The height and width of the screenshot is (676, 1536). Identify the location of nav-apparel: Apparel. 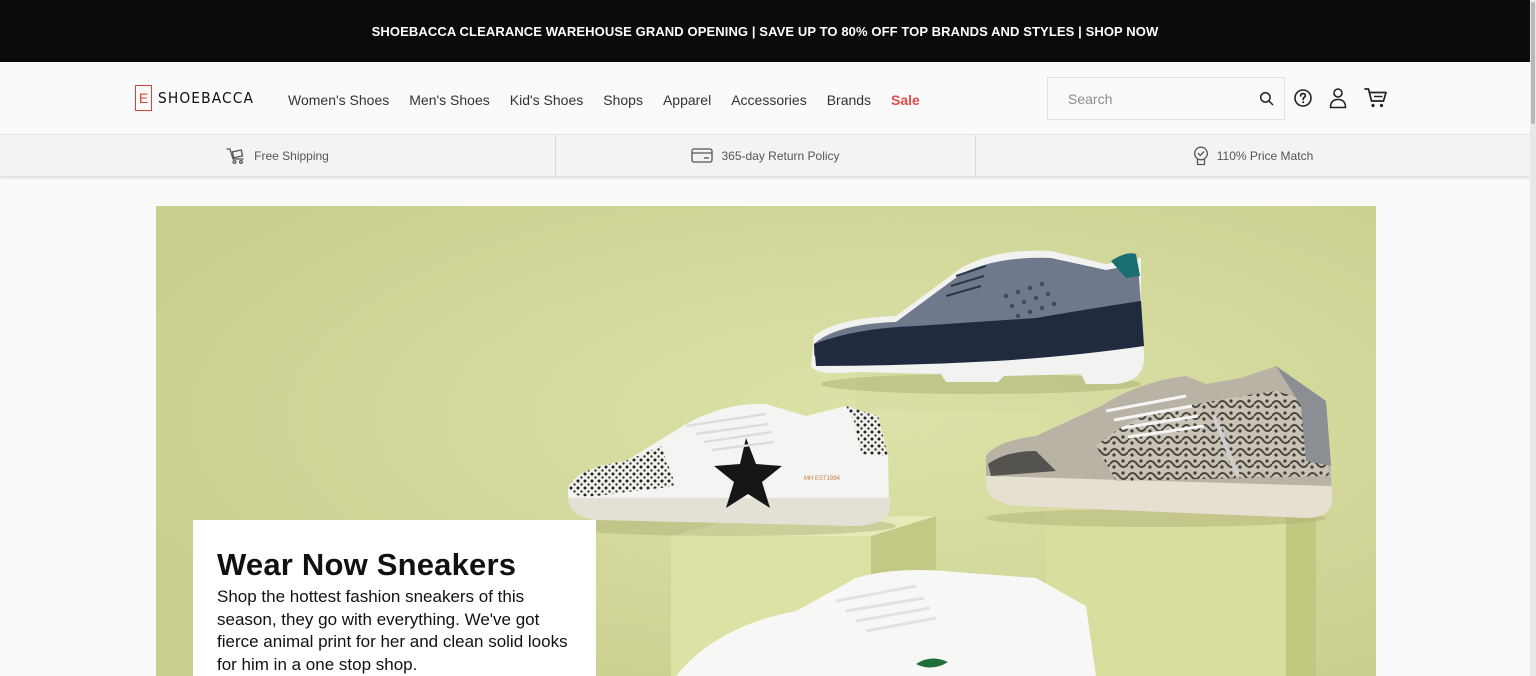
(687, 100).